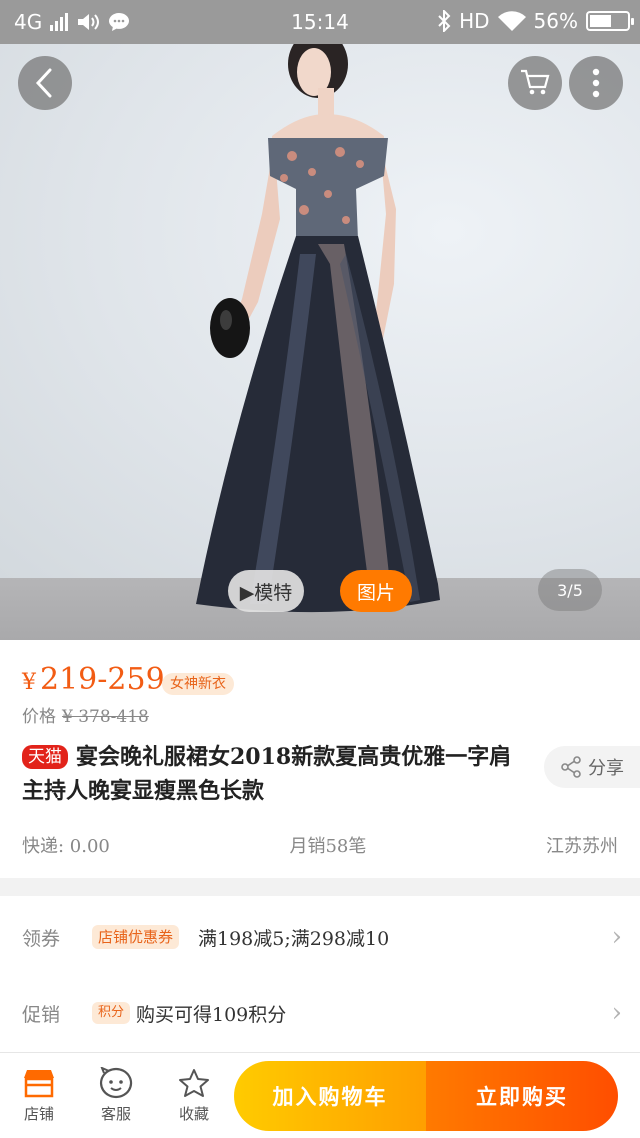  Describe the element at coordinates (606, 768) in the screenshot. I see `share-label: 分享` at that location.